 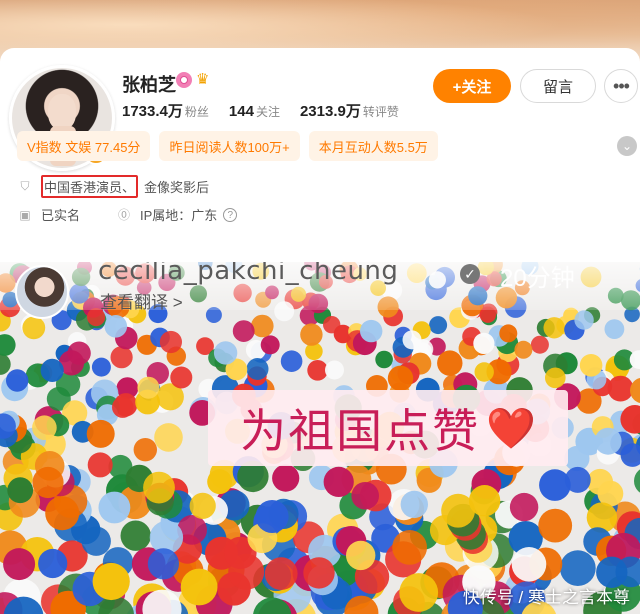 I want to click on ip-icon: ⓪, so click(x=124, y=215).